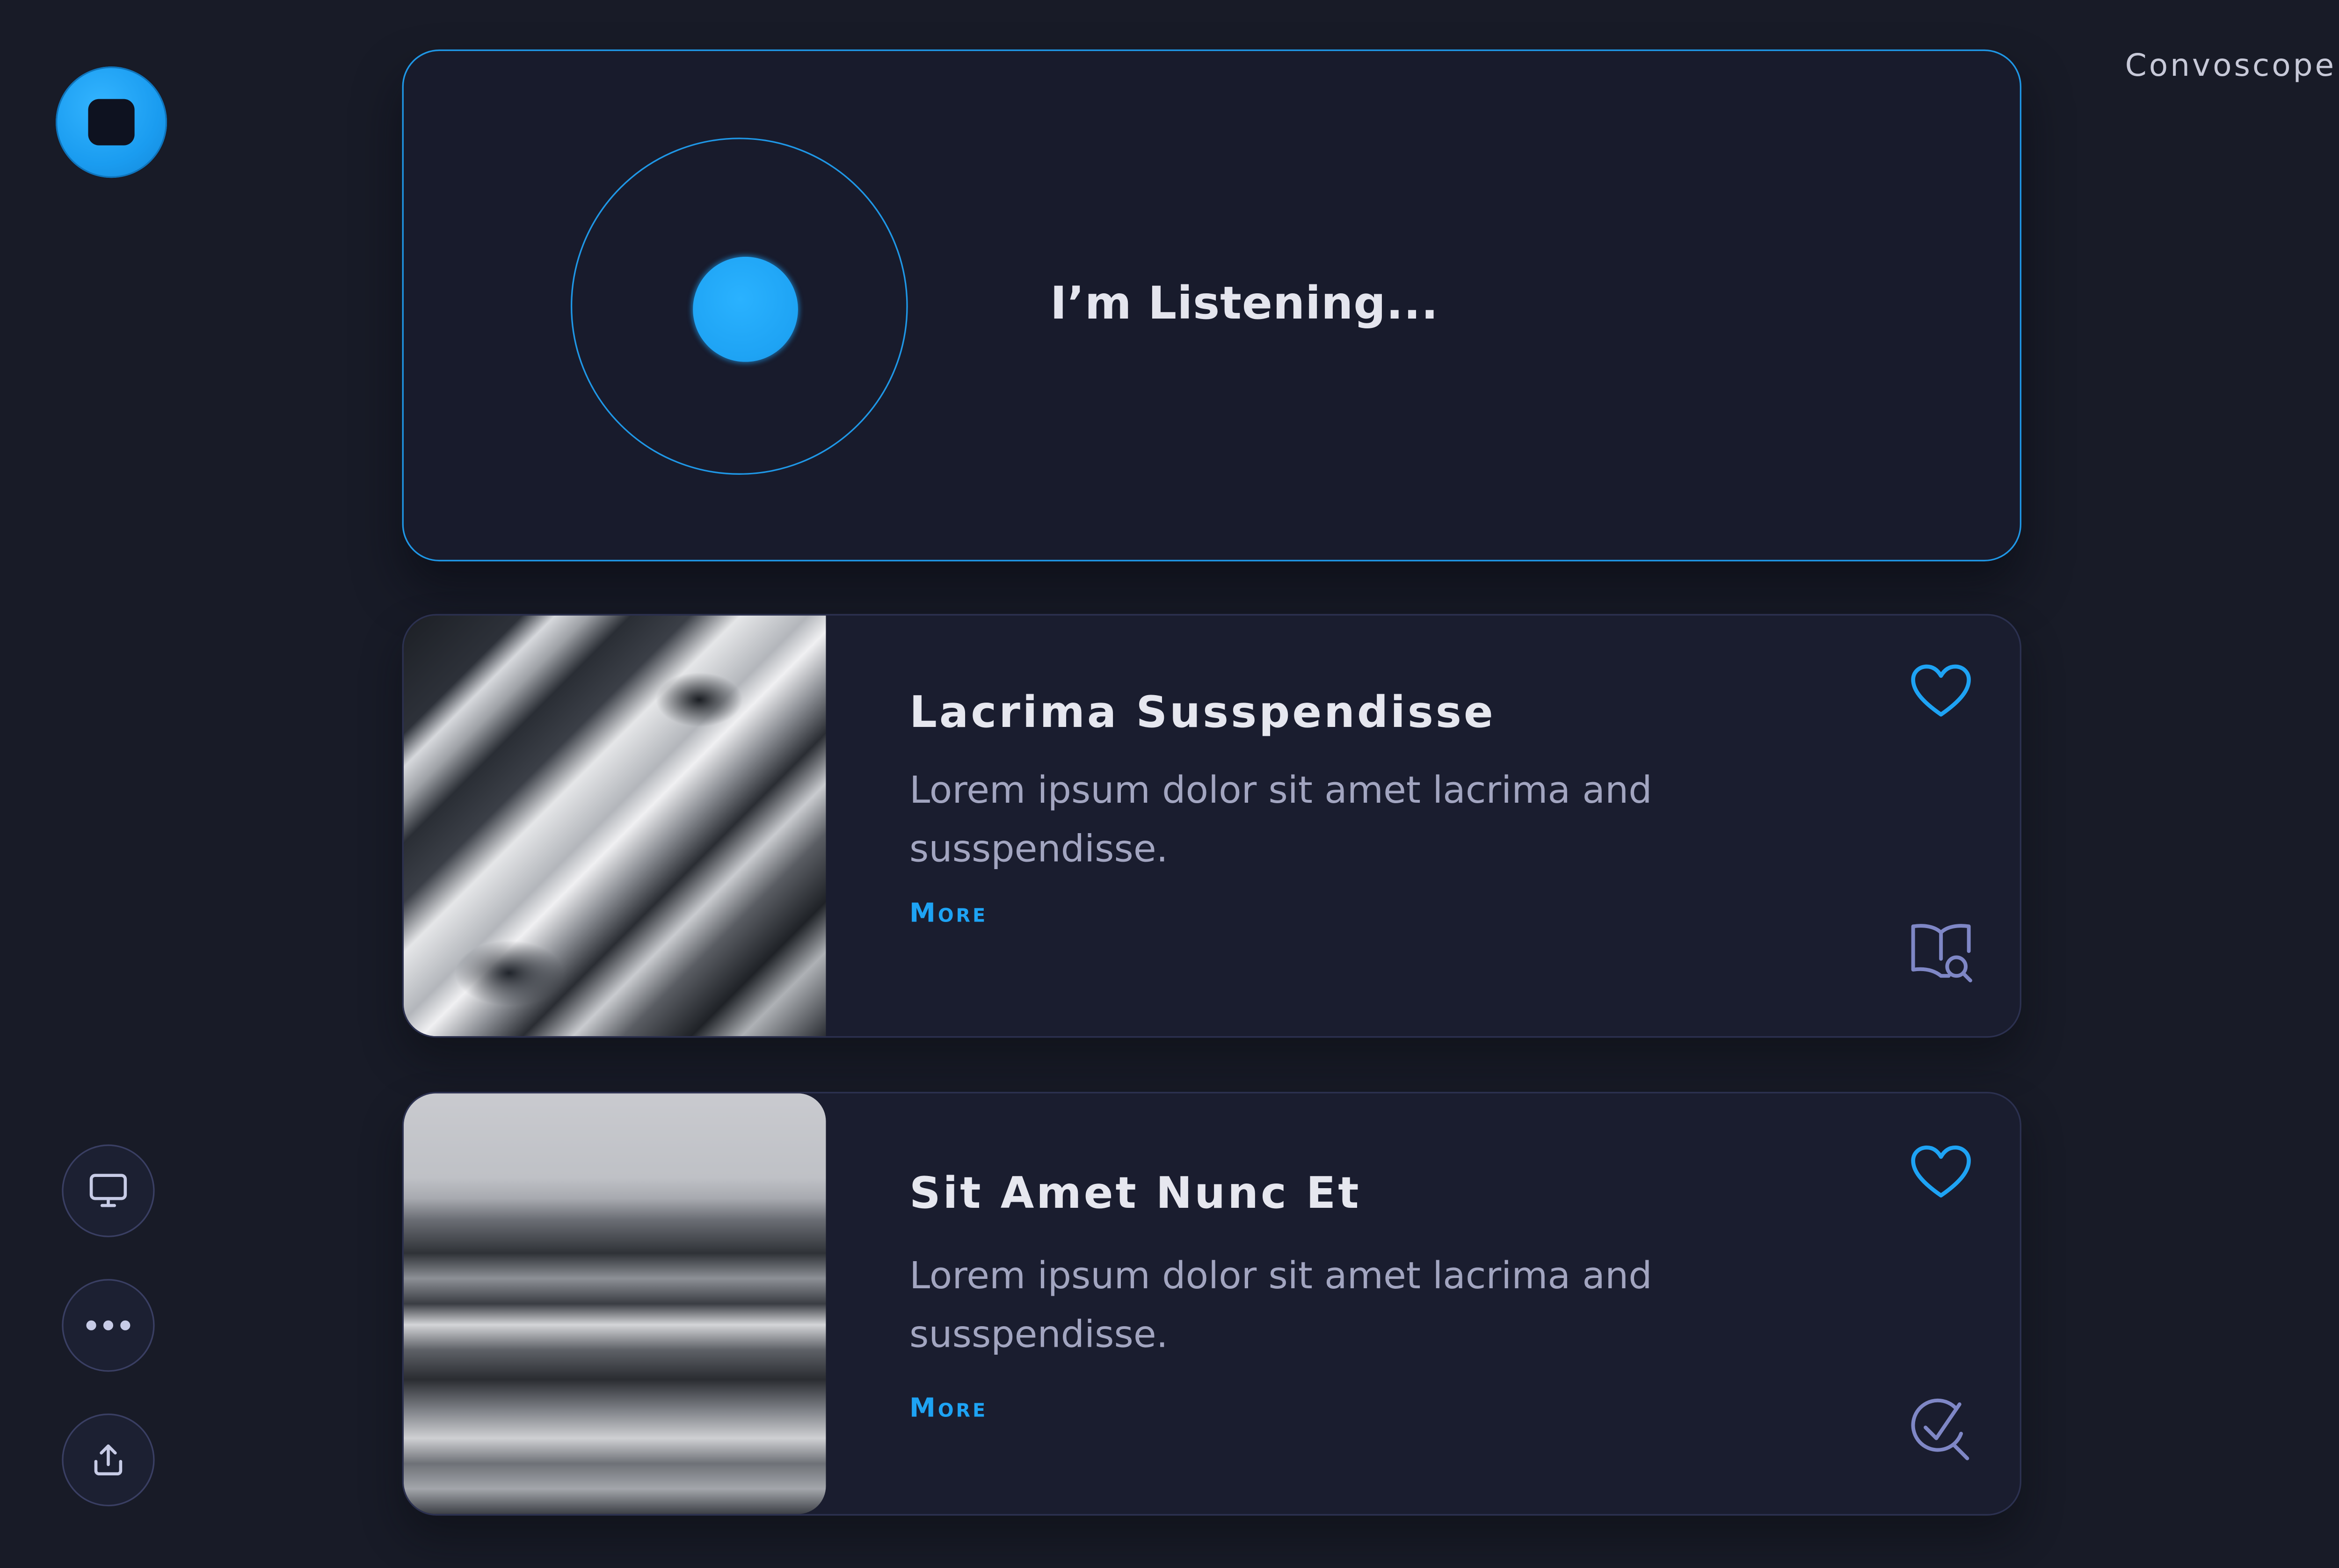 The width and height of the screenshot is (2339, 1568). I want to click on card-title: Lacrima Susspendisse, so click(1202, 712).